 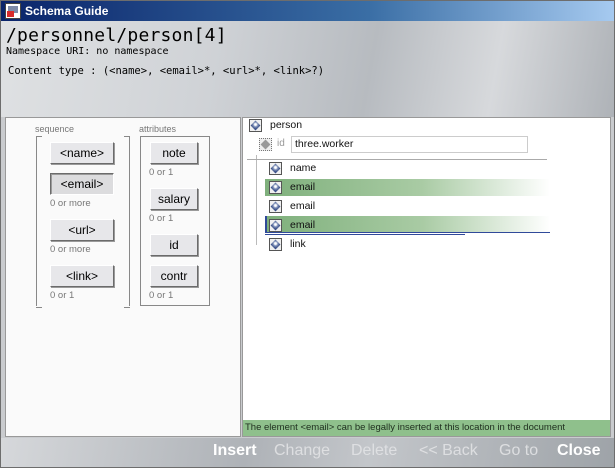 I want to click on tree-attribute-row, so click(x=268, y=144).